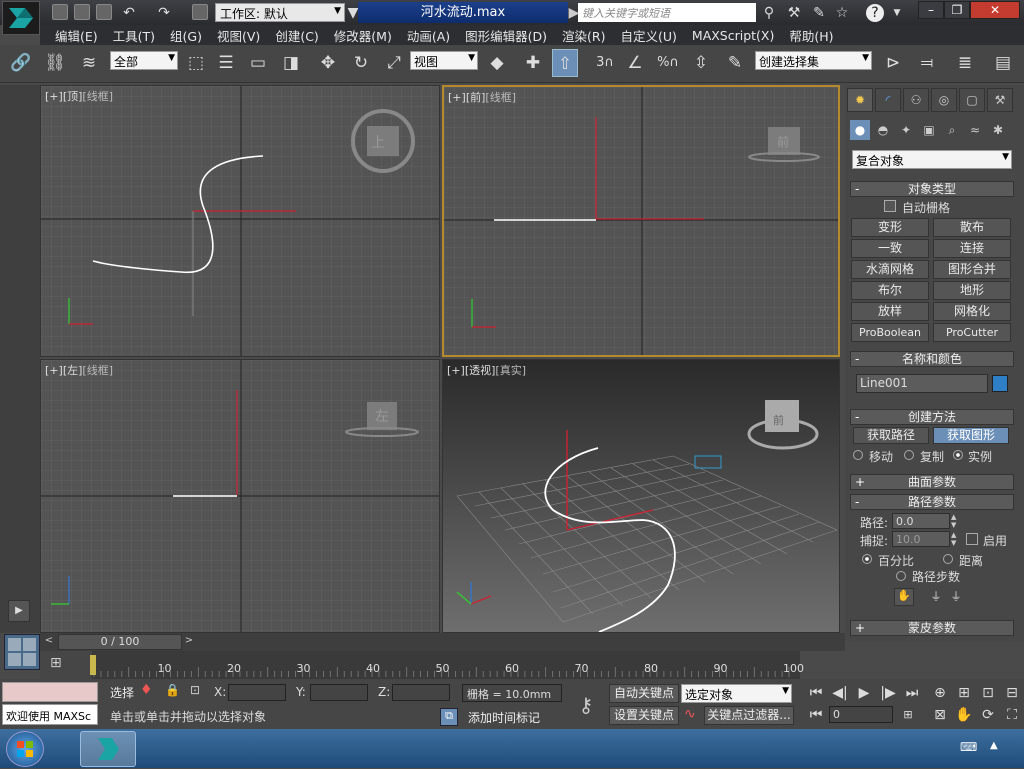 The width and height of the screenshot is (1024, 769). I want to click on vp-persp-plus: [+], so click(456, 370).